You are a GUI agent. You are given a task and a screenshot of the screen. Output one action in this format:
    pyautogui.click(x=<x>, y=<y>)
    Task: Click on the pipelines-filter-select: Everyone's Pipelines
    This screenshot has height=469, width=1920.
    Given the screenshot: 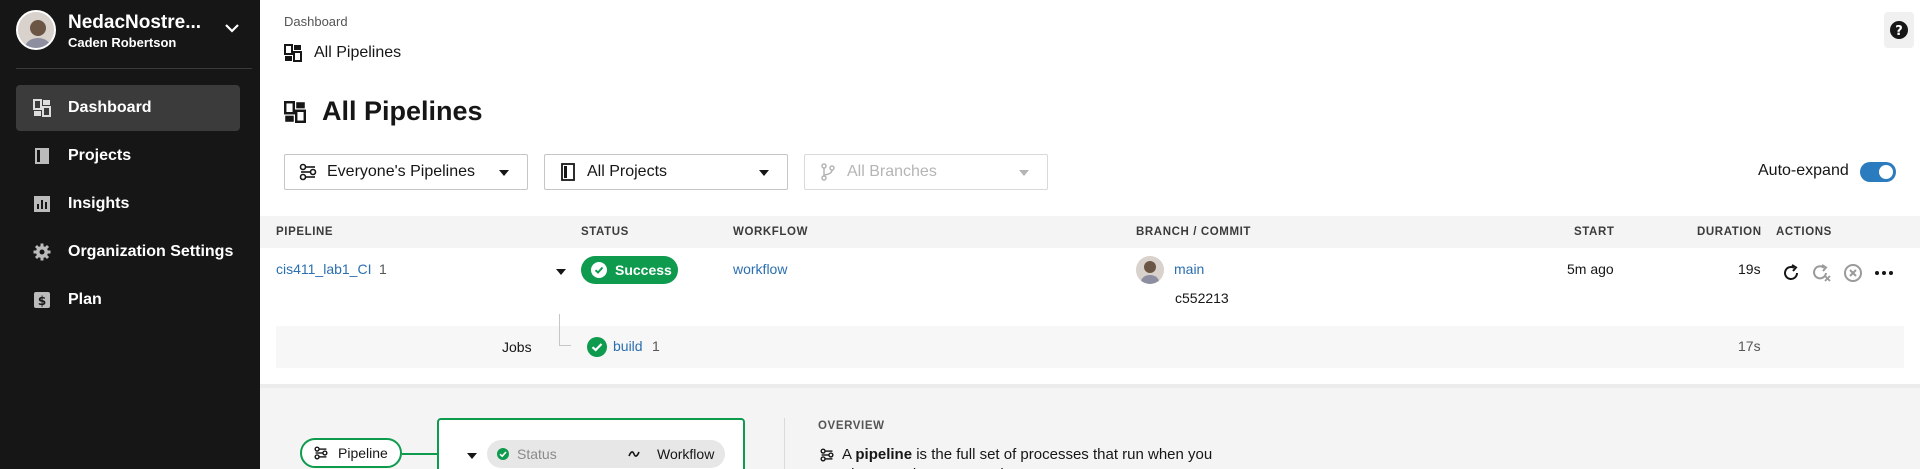 What is the action you would take?
    pyautogui.click(x=406, y=172)
    